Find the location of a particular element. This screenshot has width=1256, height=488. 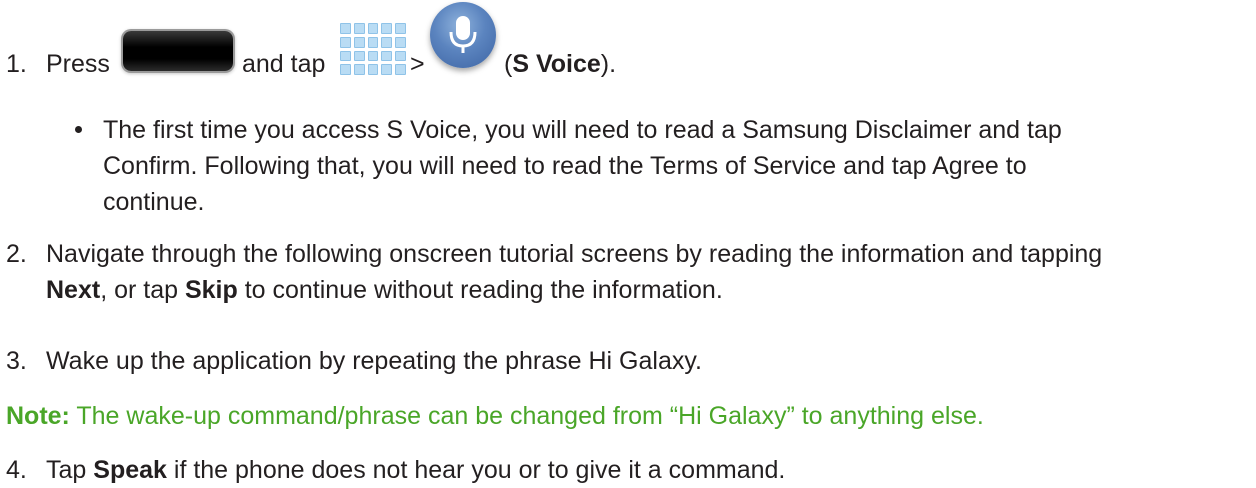

speak-label: Speak is located at coordinates (130, 470).